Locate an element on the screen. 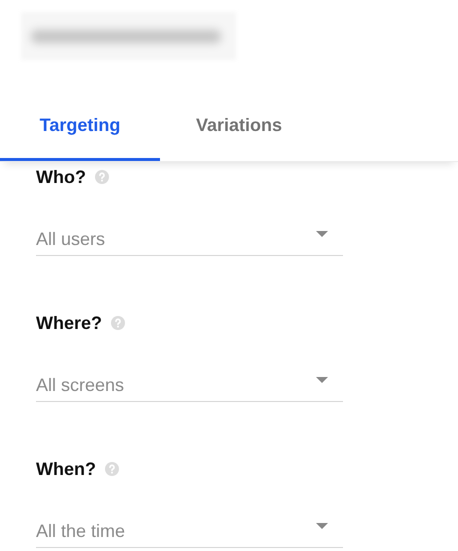  question-label: When? is located at coordinates (66, 469).